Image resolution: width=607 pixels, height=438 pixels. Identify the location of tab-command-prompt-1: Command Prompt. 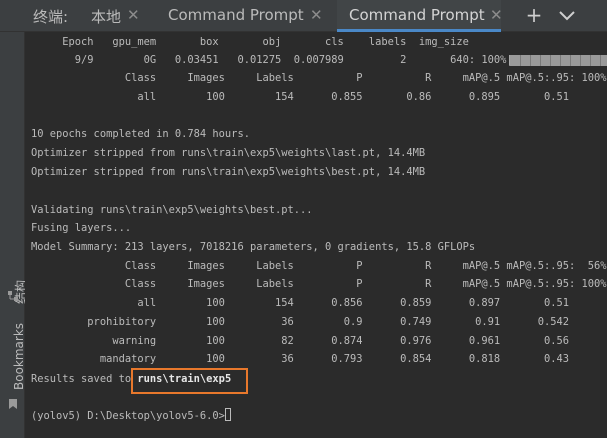
(236, 15).